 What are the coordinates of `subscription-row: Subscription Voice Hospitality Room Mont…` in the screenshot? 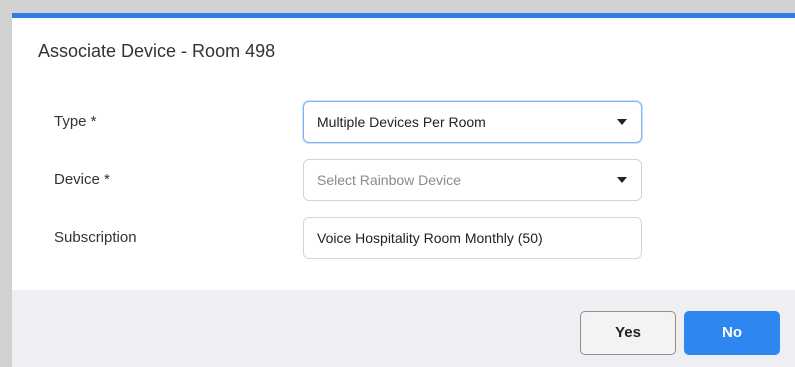 It's located at (403, 238).